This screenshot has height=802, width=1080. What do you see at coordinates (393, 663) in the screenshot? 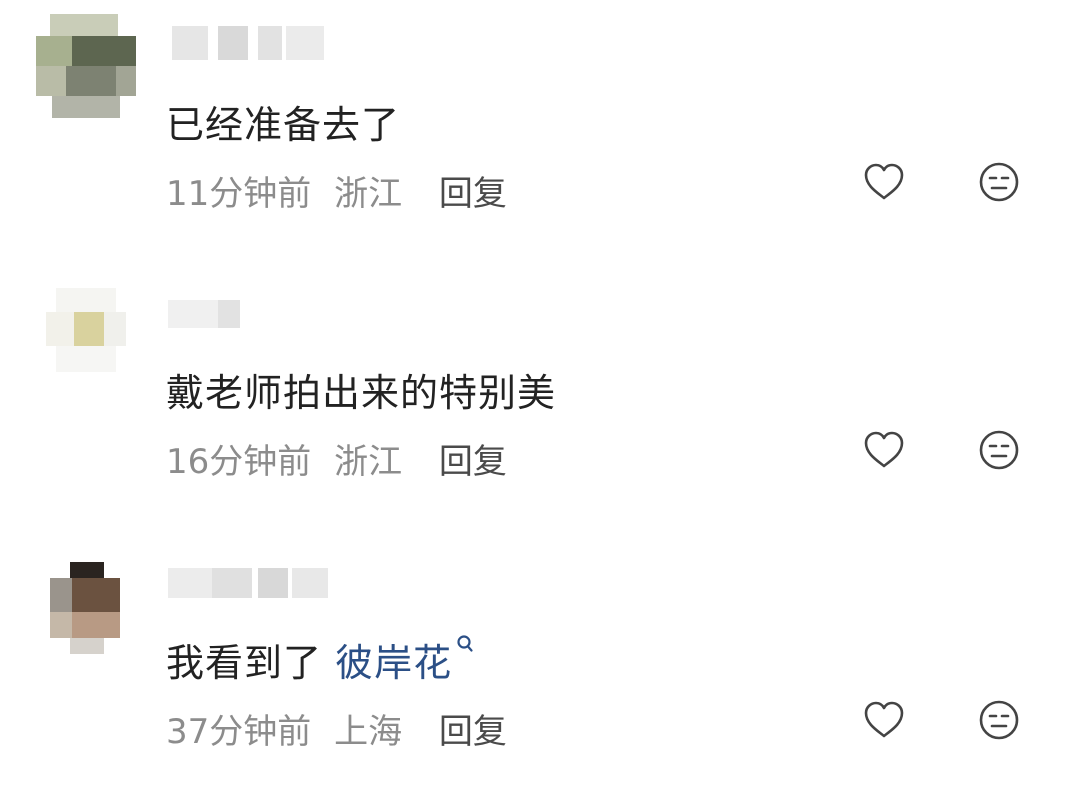
I see `topic-link: 彼岸花` at bounding box center [393, 663].